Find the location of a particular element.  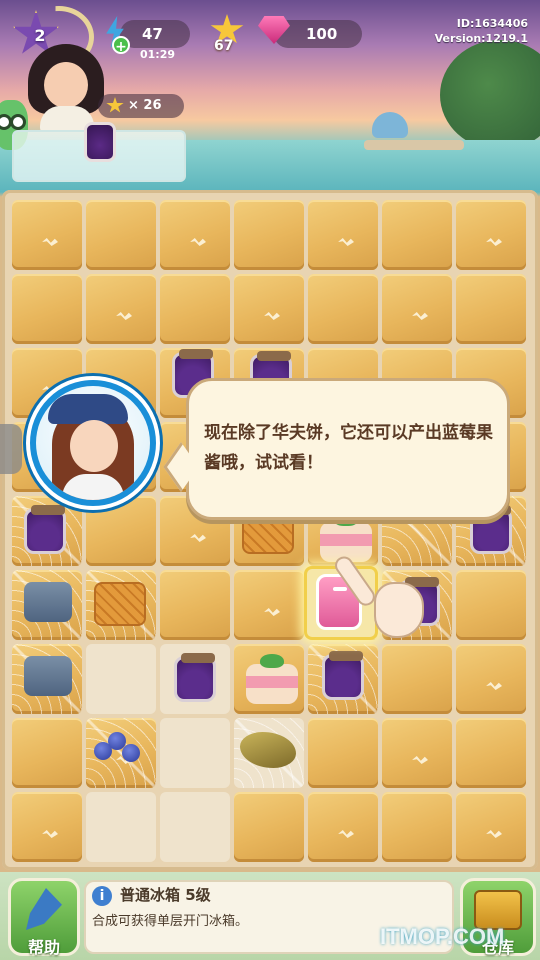

mint-cake-item is located at coordinates (272, 679).